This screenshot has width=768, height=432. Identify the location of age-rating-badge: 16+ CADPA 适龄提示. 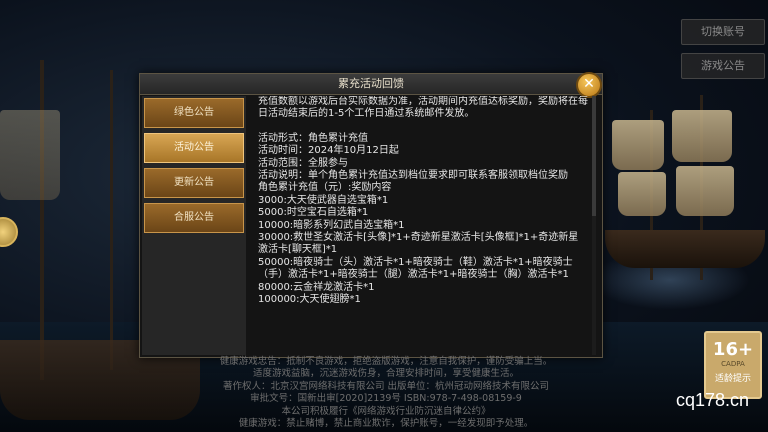
(733, 365).